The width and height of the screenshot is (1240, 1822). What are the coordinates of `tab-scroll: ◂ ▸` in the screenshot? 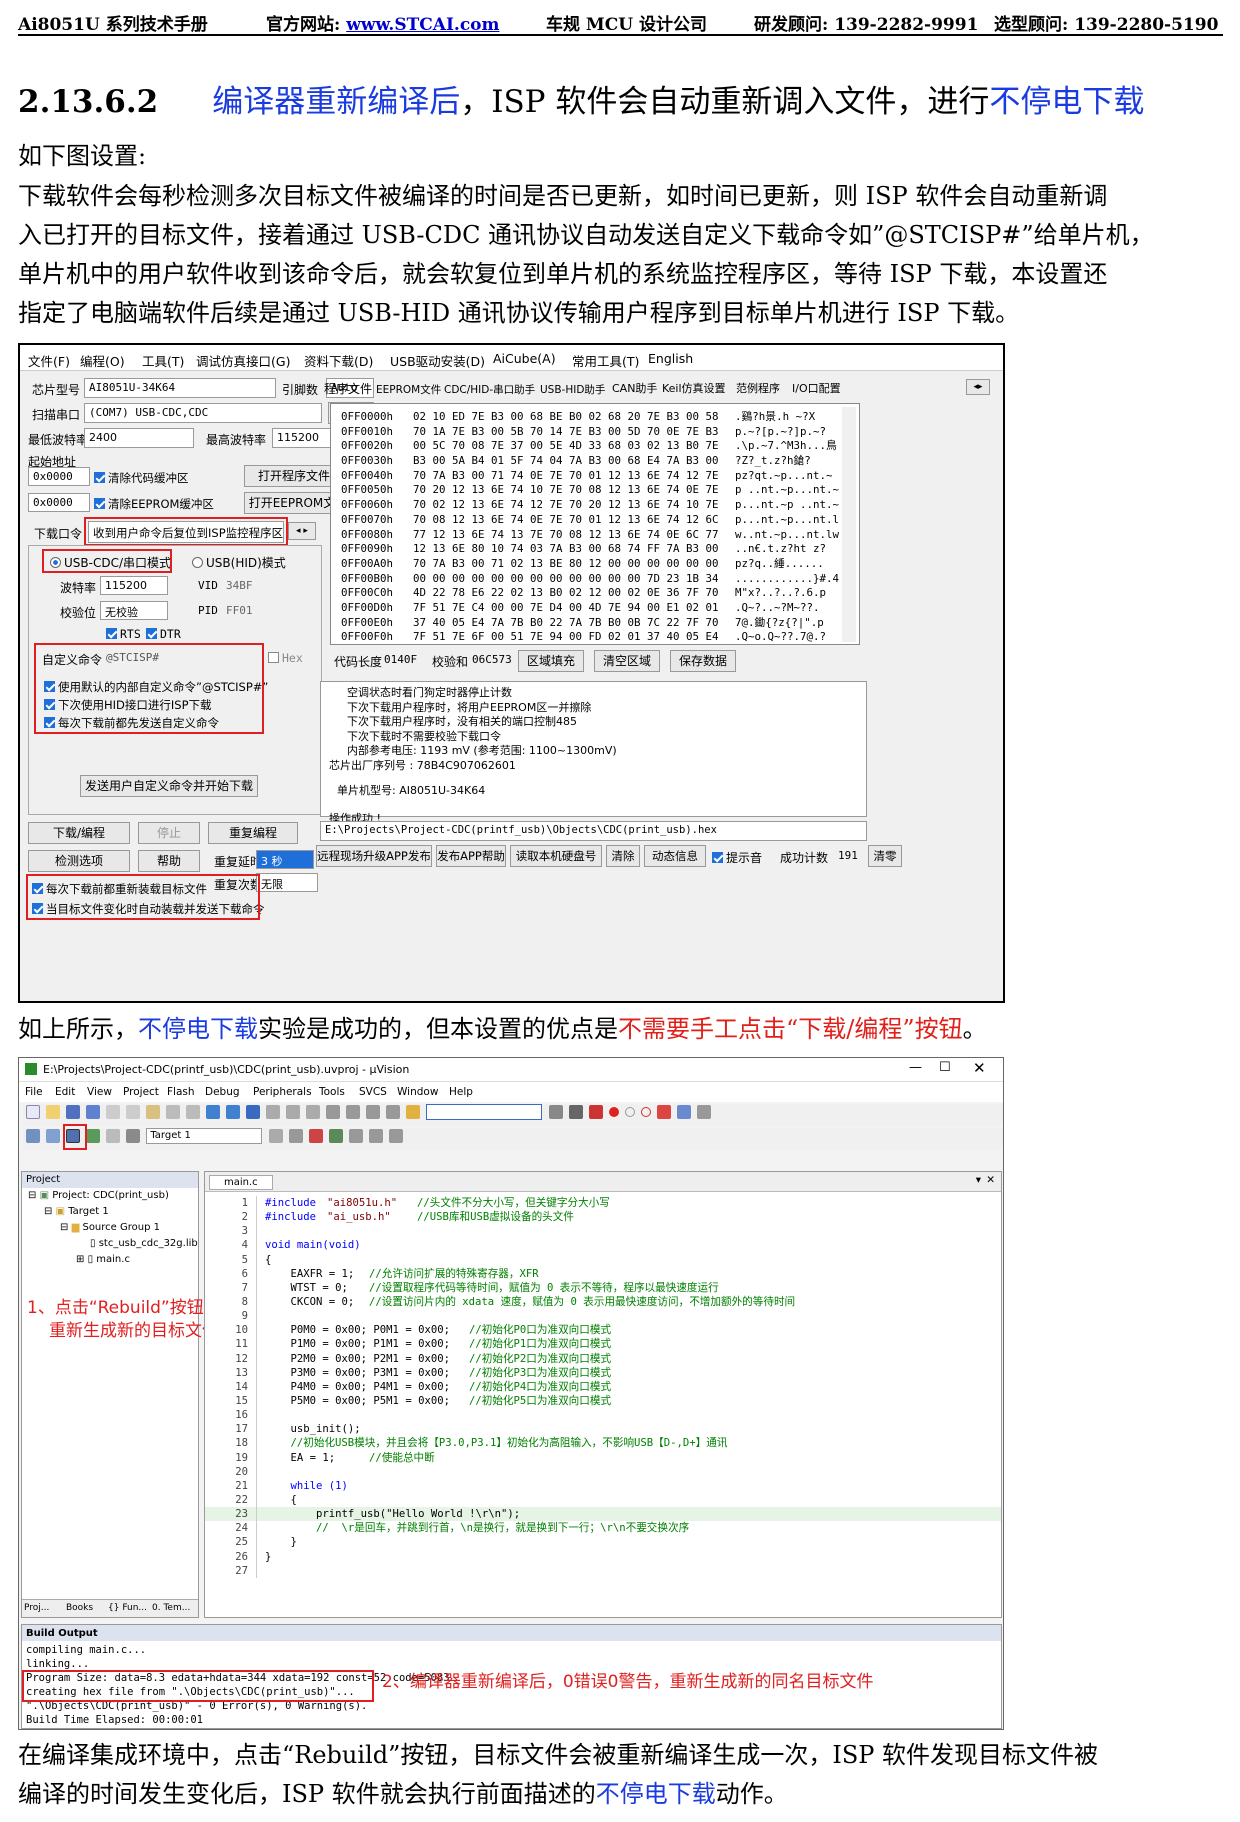 It's located at (302, 531).